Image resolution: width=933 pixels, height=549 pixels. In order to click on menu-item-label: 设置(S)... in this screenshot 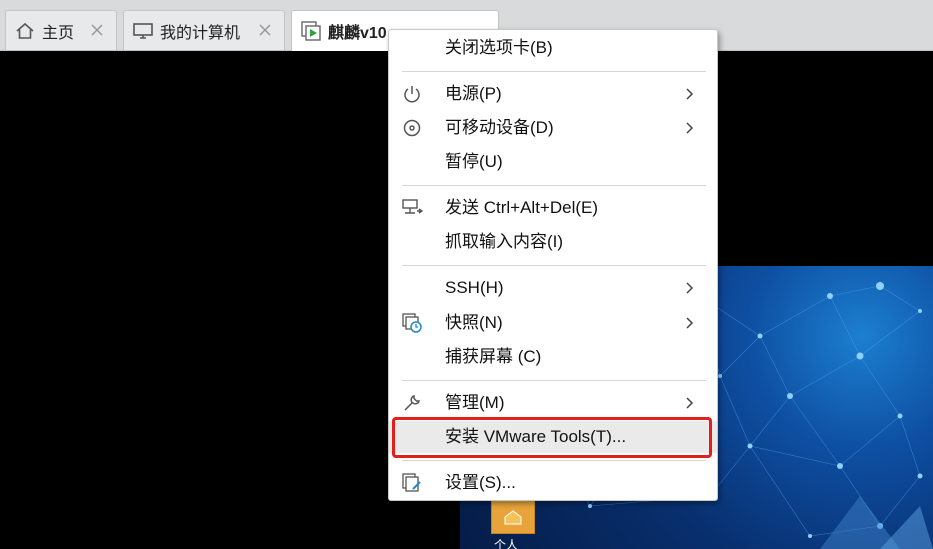, I will do `click(480, 482)`.